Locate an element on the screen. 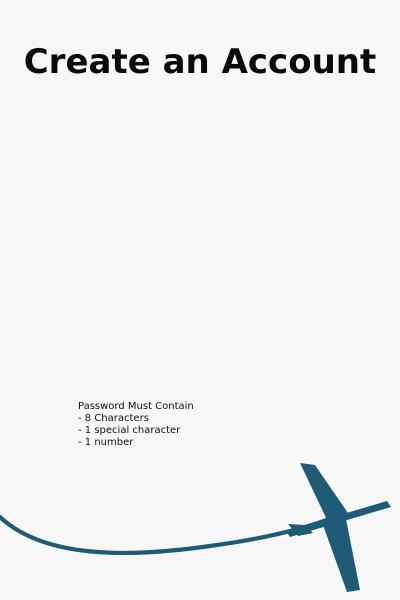  airplane-top-wing is located at coordinates (325, 492).